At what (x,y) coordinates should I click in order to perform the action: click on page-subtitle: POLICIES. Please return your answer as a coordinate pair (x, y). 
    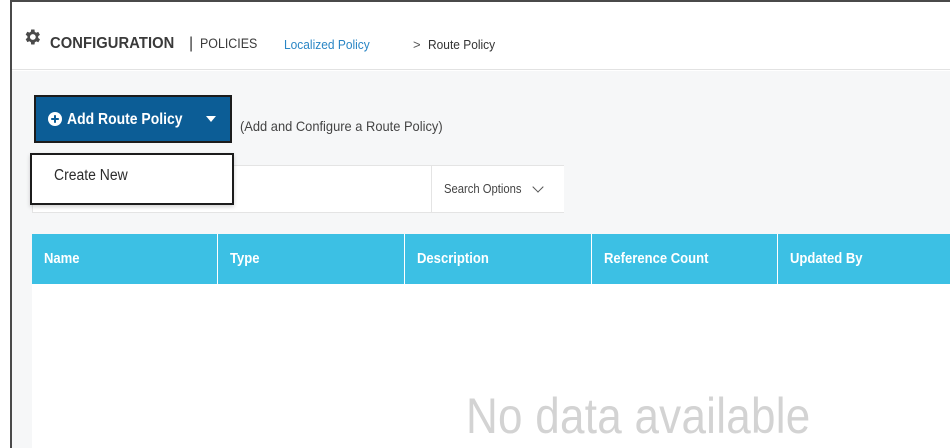
    Looking at the image, I should click on (229, 43).